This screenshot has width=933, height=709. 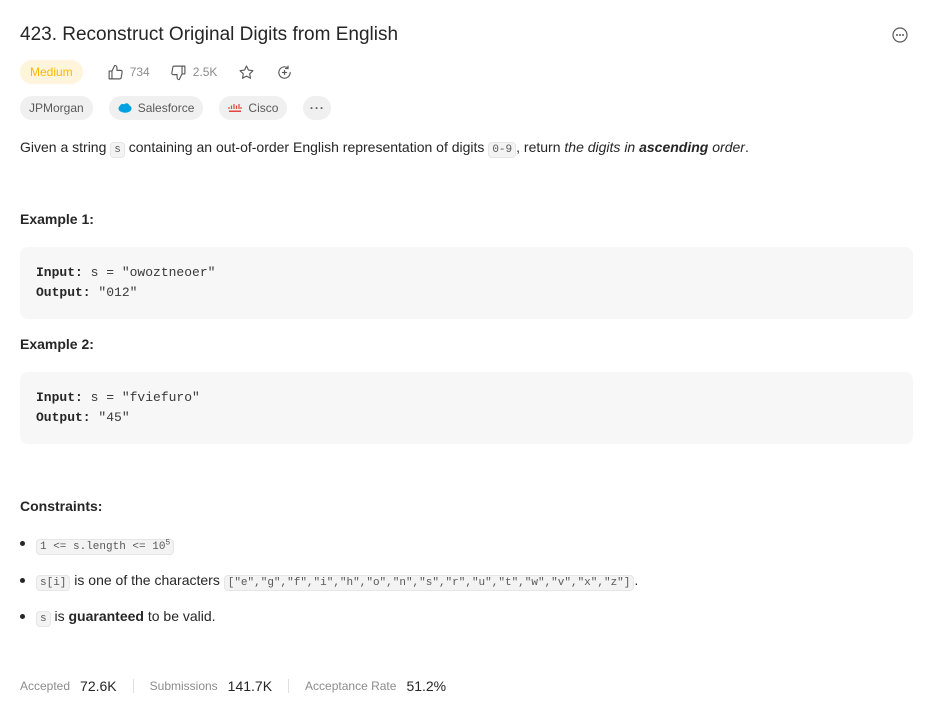 I want to click on dislike-count: 2.5K, so click(x=205, y=72).